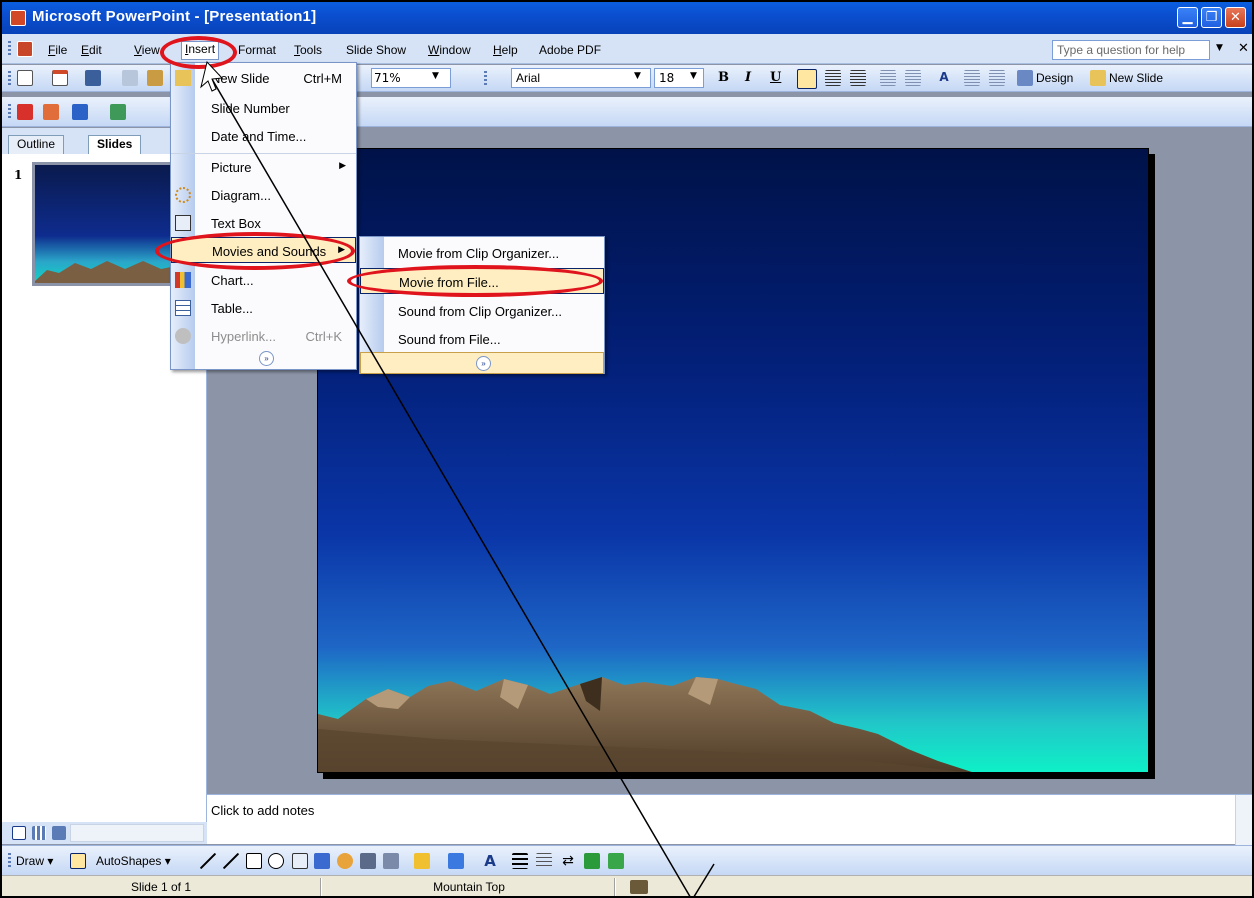  Describe the element at coordinates (469, 887) in the screenshot. I see `status-design-name: Mountain Top` at that location.